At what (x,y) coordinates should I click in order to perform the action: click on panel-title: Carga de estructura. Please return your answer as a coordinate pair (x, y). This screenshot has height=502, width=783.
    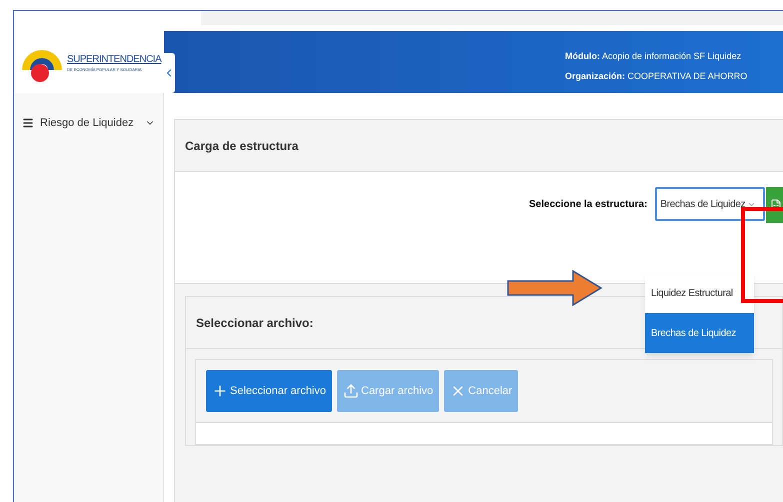
    Looking at the image, I should click on (241, 146).